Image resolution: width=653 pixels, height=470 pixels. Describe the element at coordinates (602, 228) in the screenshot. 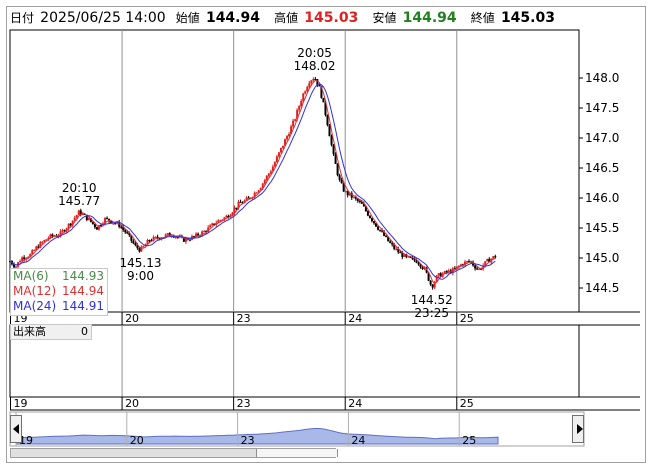

I see `y-tick-label: 145.5` at that location.